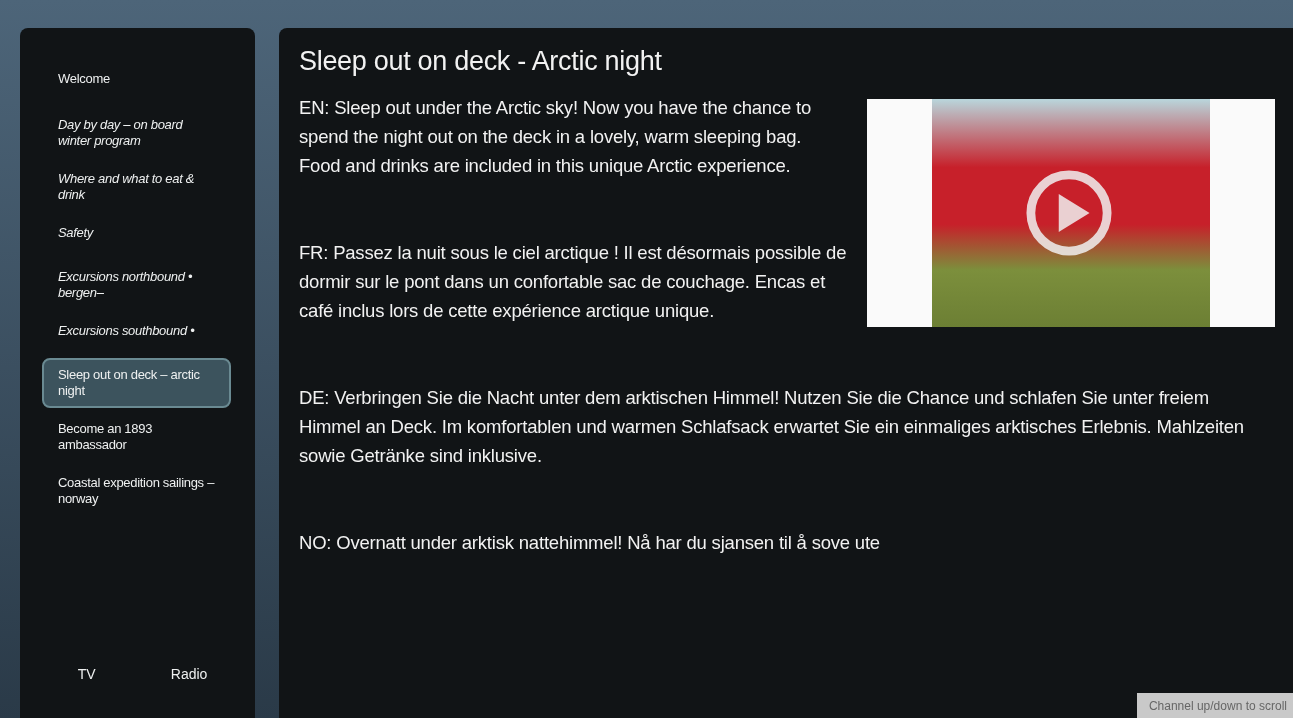 This screenshot has width=1293, height=718. I want to click on play-icon, so click(1069, 213).